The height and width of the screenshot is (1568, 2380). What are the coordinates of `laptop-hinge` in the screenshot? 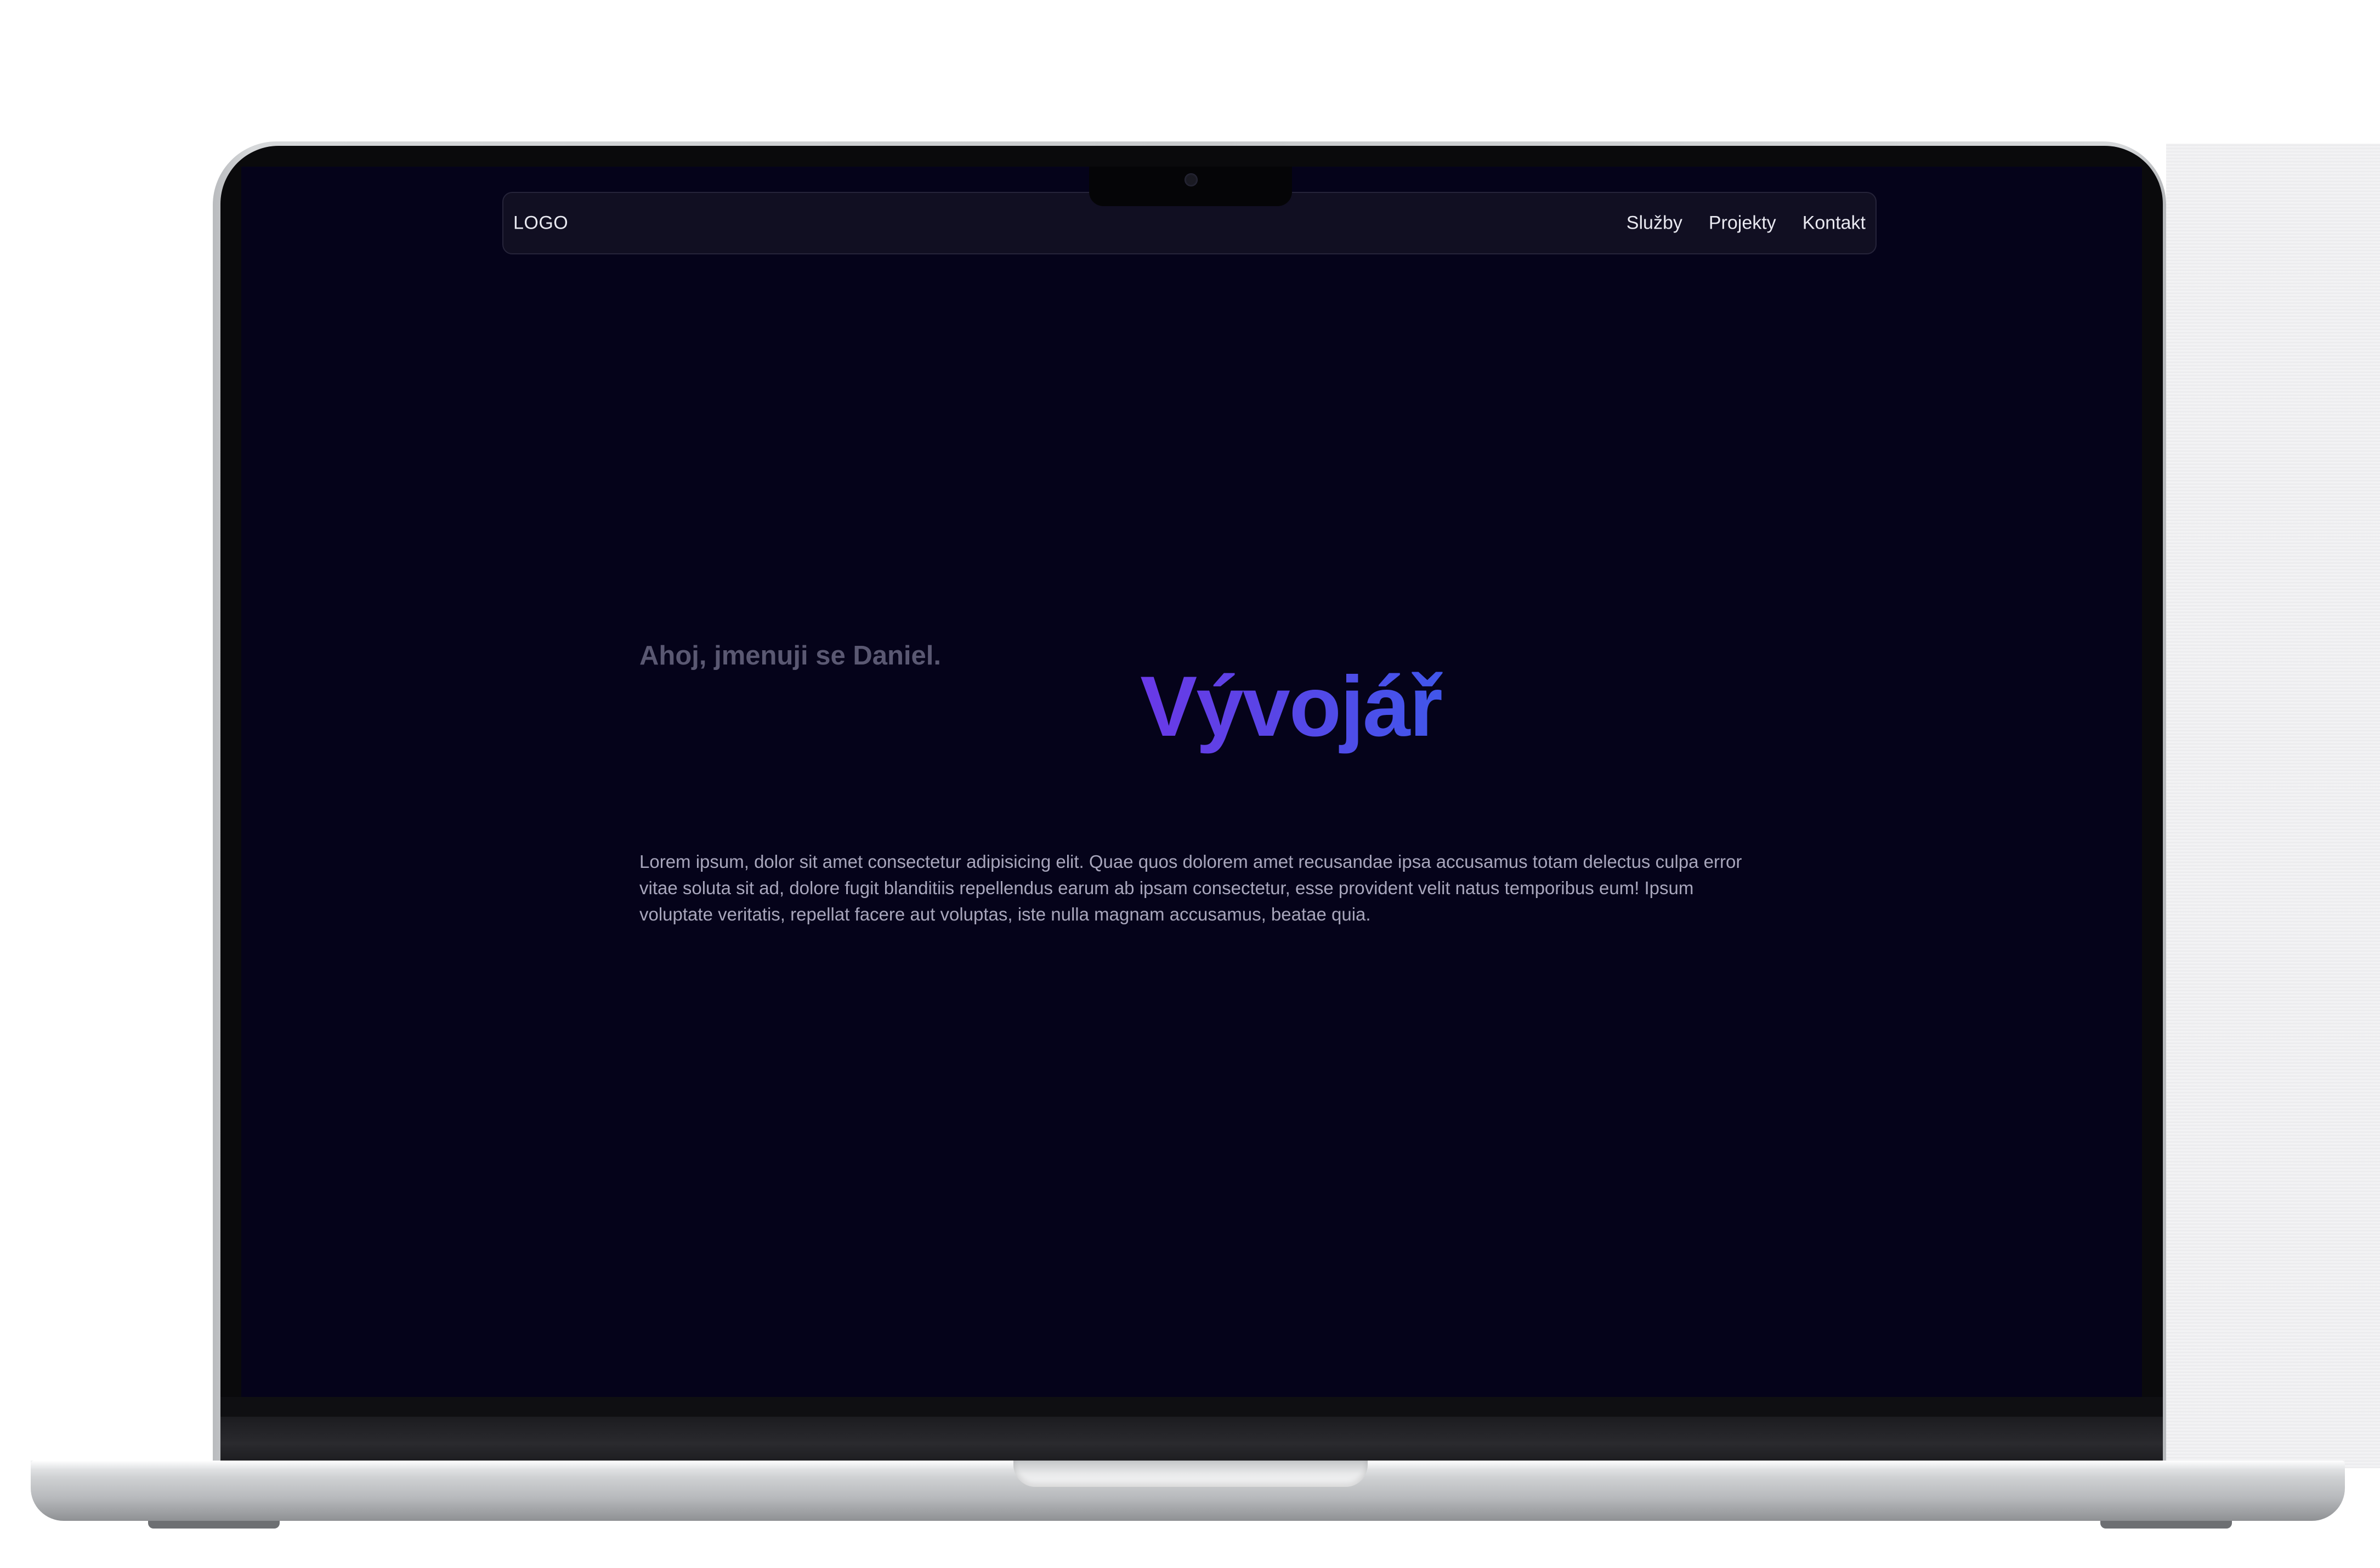 It's located at (1191, 1441).